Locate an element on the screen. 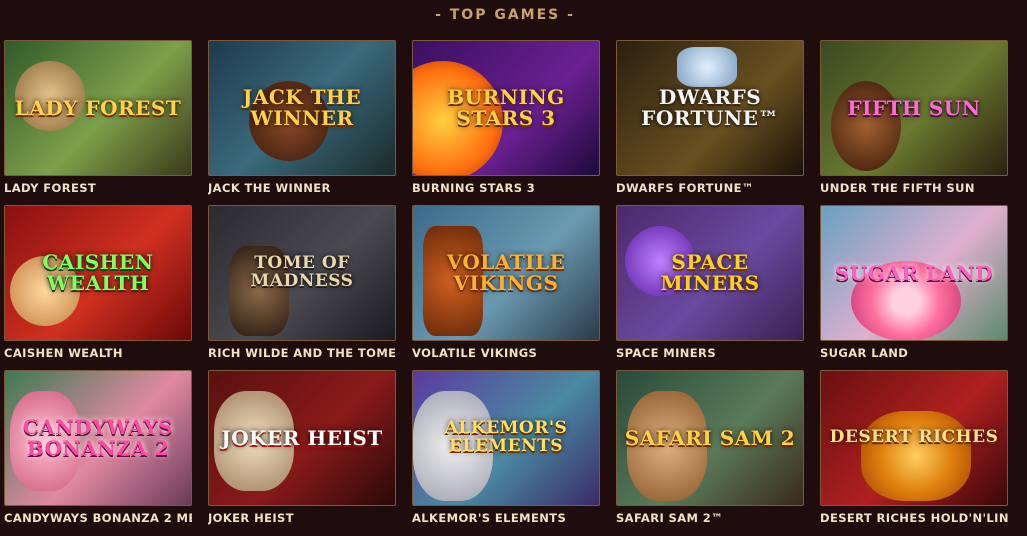 This screenshot has width=1027, height=536. game-card-desert-riches: DESERT RICHES DESERT RICHES HOLD'N'LINK is located at coordinates (914, 452).